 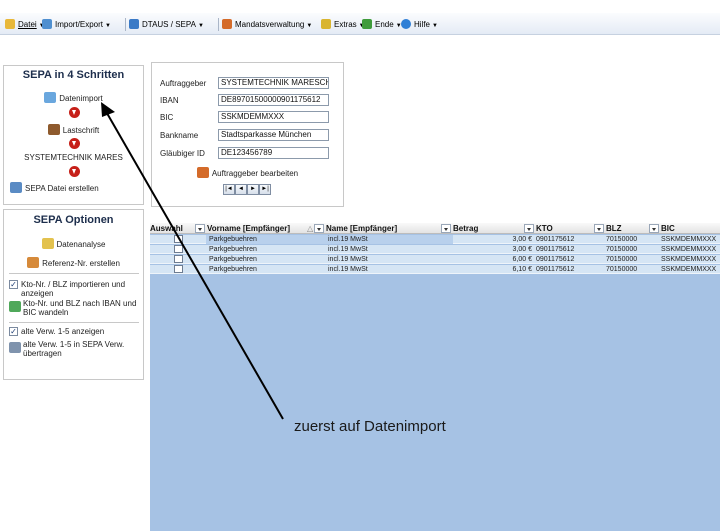 What do you see at coordinates (193, 263) in the screenshot?
I see `annotation-arrow-line` at bounding box center [193, 263].